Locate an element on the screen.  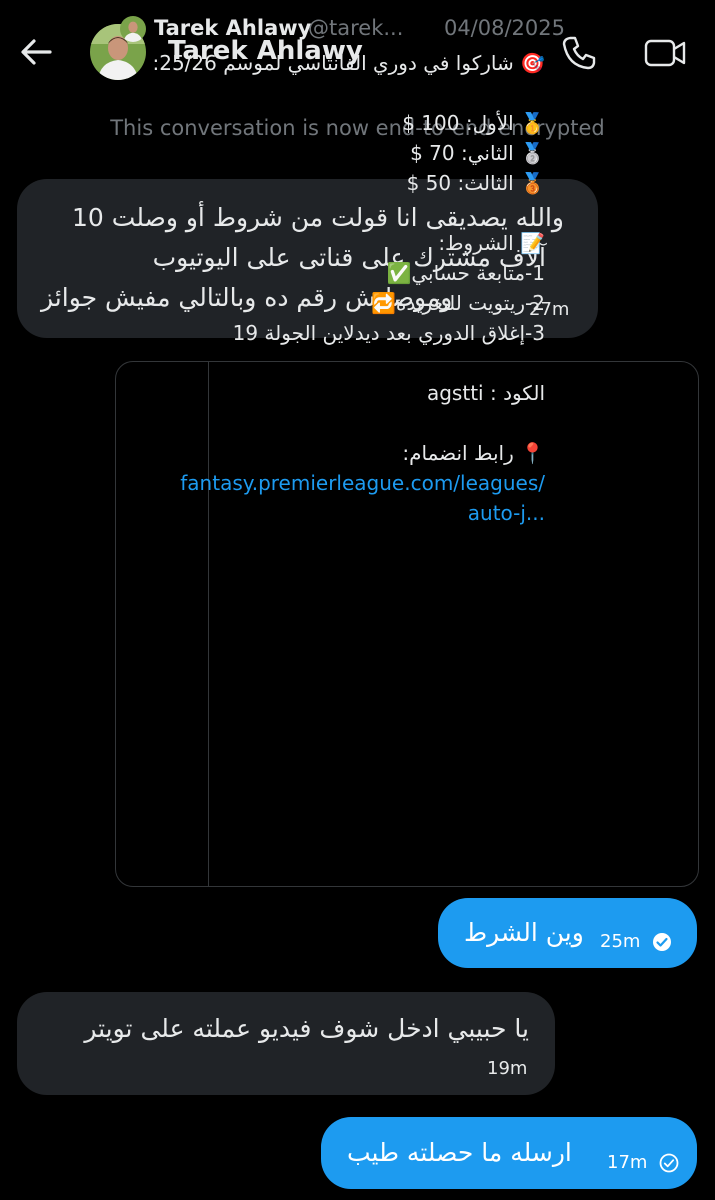
message-time: 19m is located at coordinates (507, 1068).